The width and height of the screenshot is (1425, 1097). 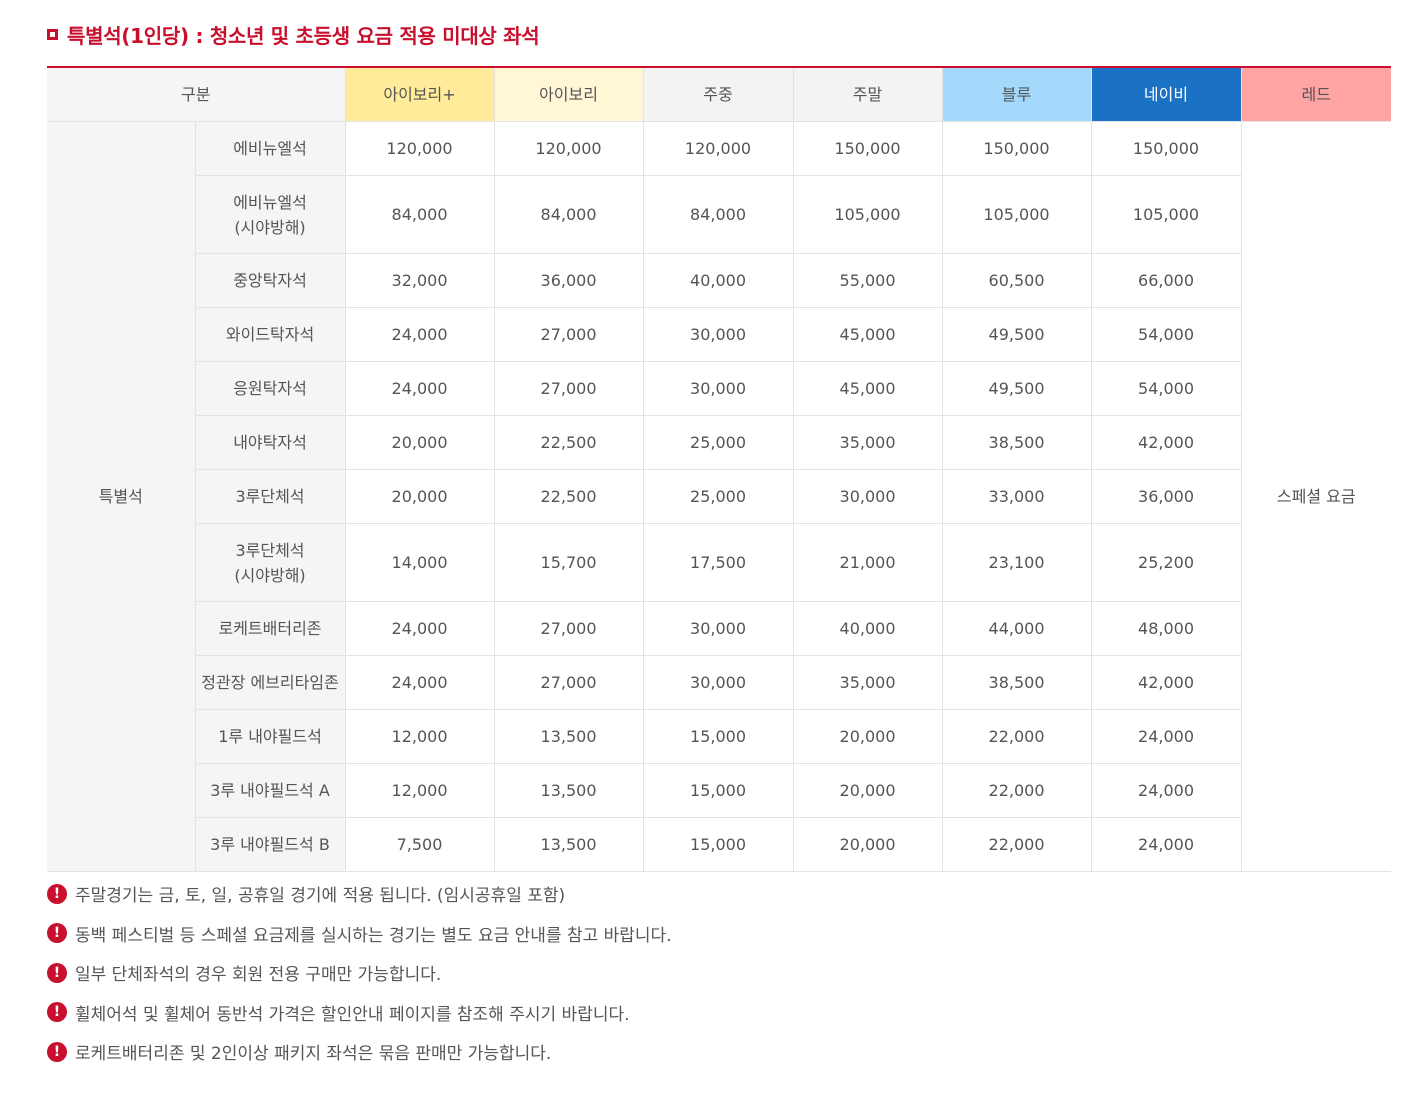 I want to click on price-cell: 21,000, so click(x=867, y=562).